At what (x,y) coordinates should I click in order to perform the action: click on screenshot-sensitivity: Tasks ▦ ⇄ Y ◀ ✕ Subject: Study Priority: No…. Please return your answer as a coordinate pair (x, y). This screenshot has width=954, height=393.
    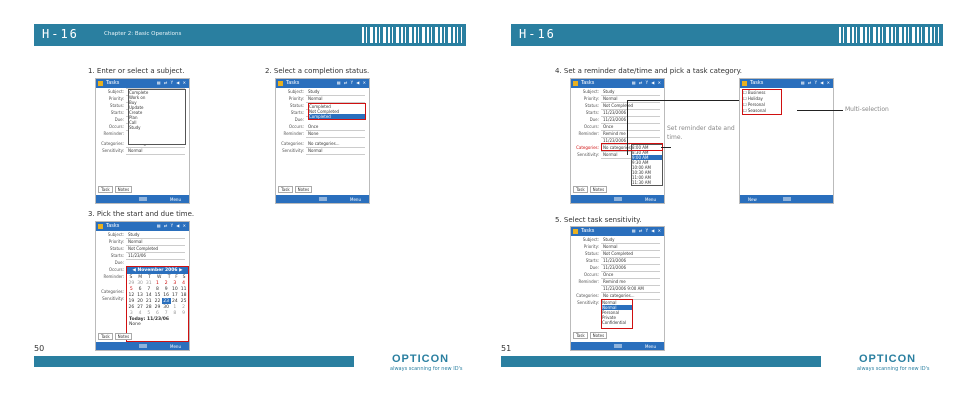
    Looking at the image, I should click on (617, 288).